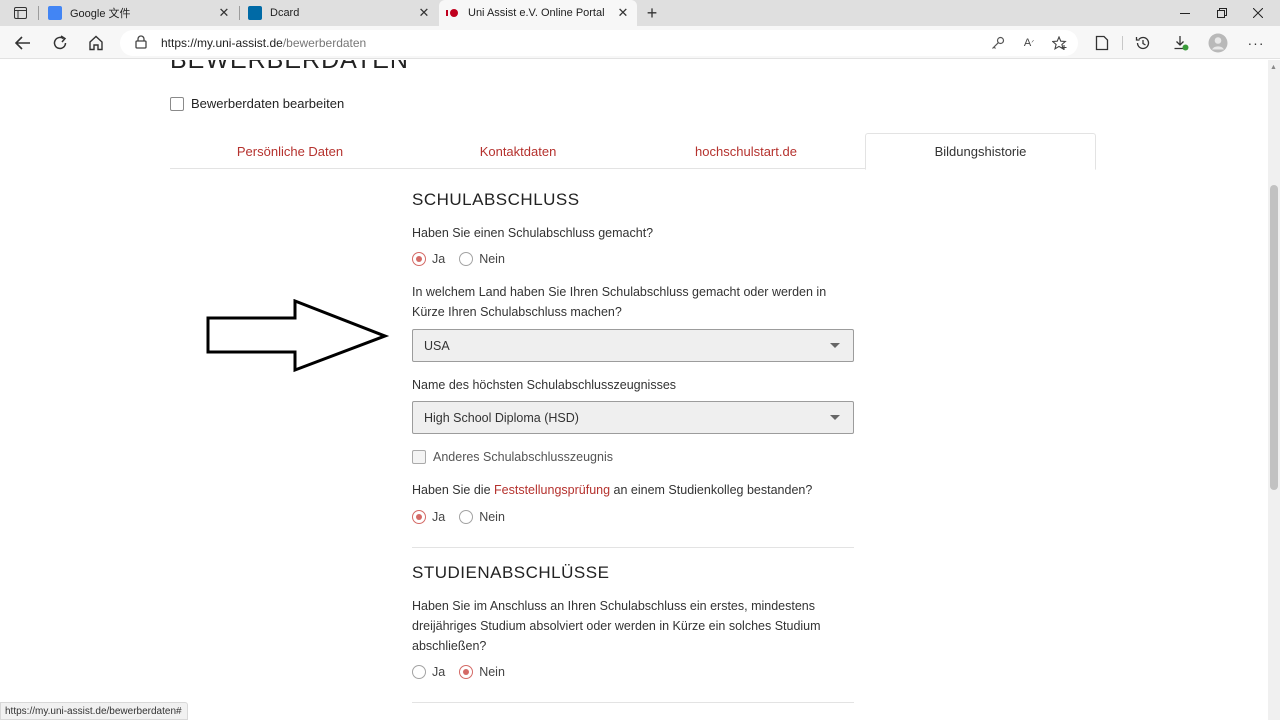  I want to click on assessment-exam-yes-radio, so click(419, 517).